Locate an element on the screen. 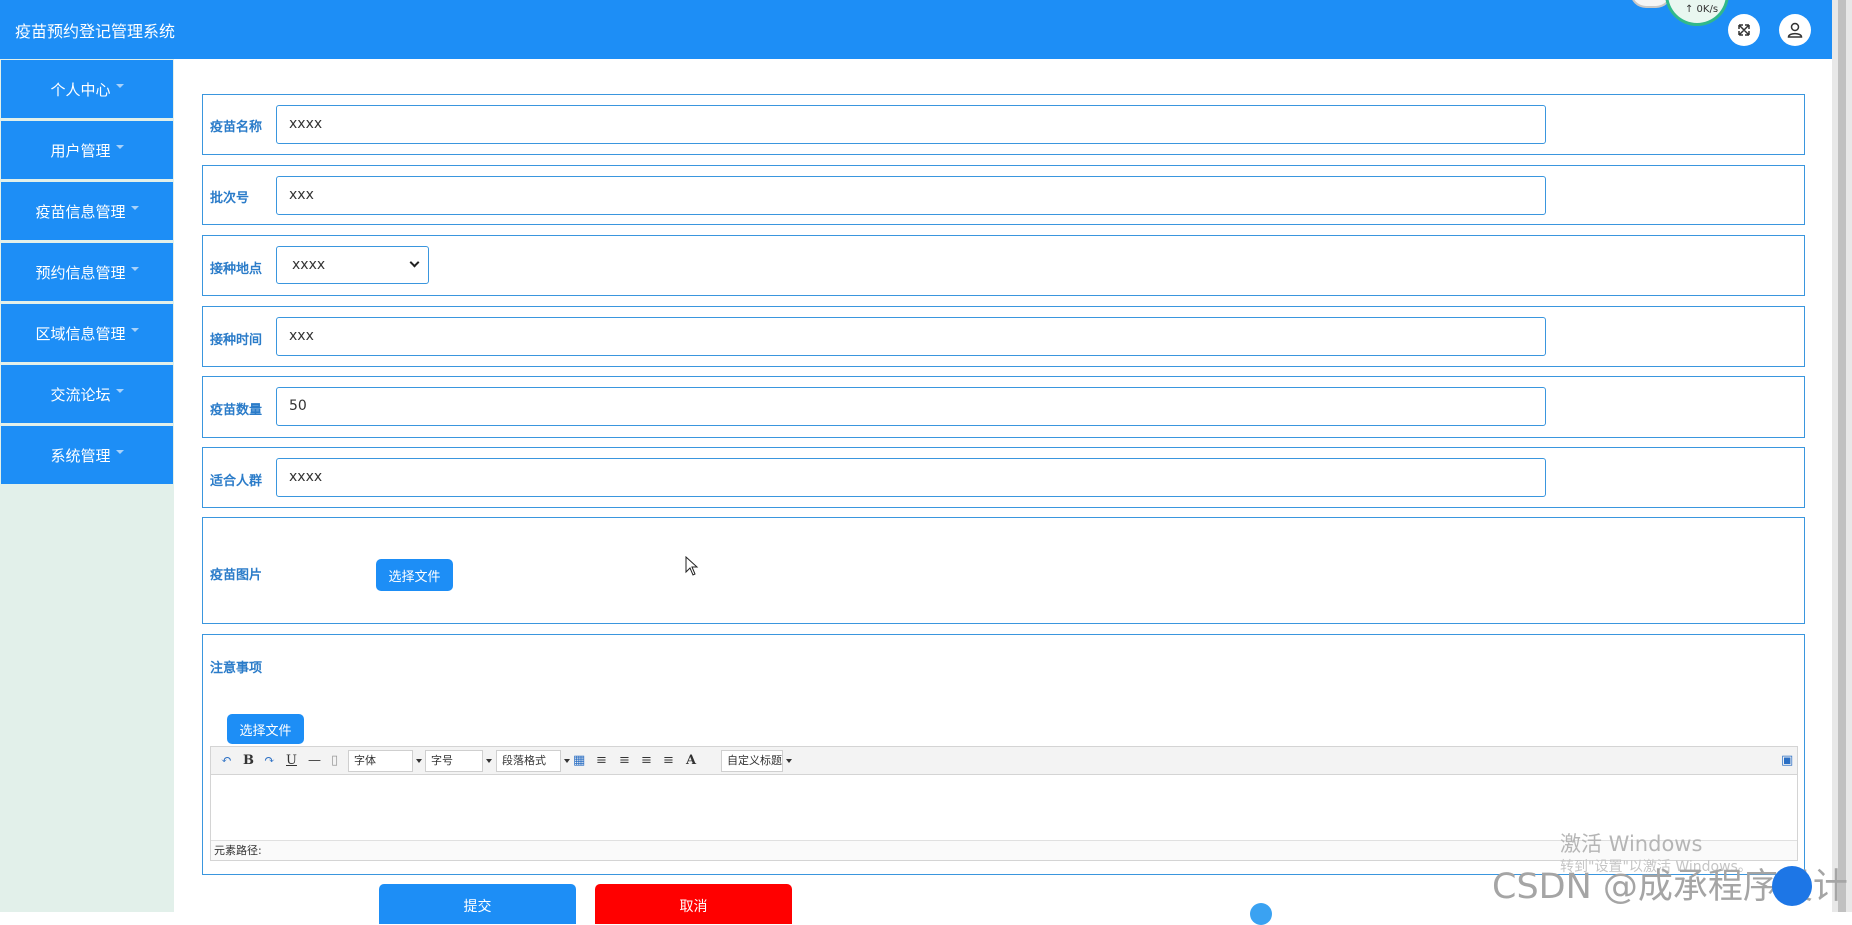 This screenshot has height=925, width=1852. vaccine-name-input: xxxx is located at coordinates (911, 124).